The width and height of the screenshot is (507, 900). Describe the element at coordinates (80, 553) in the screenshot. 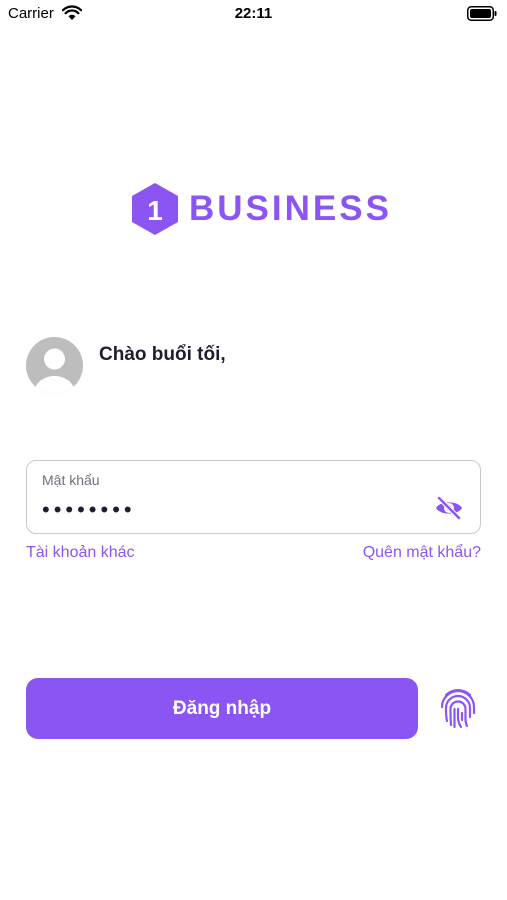

I see `other-account-link: Tài khoản khác` at that location.